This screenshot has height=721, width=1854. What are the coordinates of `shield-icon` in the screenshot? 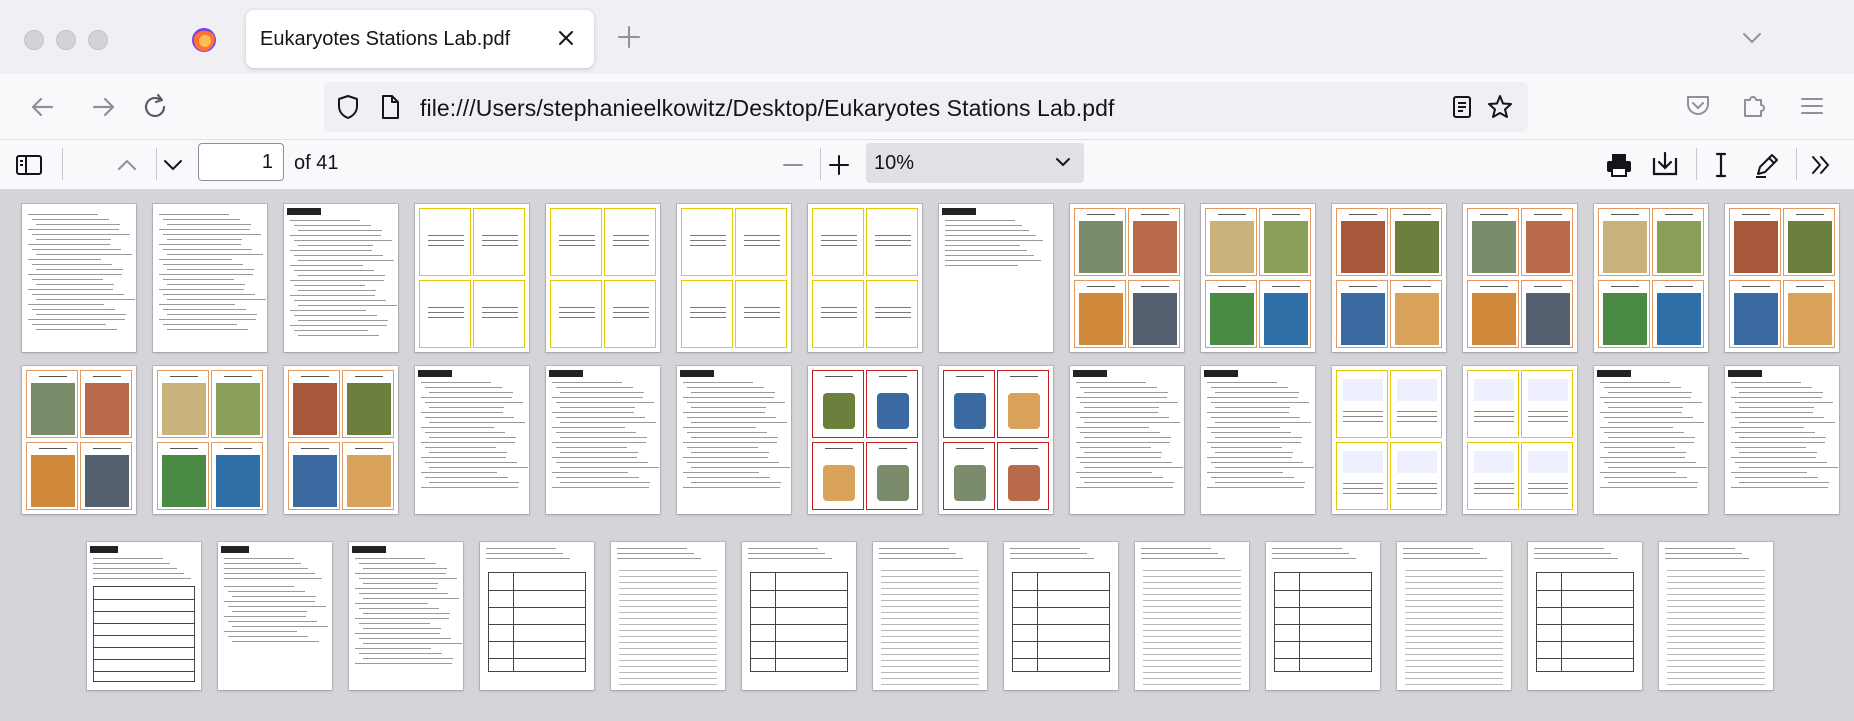 It's located at (348, 107).